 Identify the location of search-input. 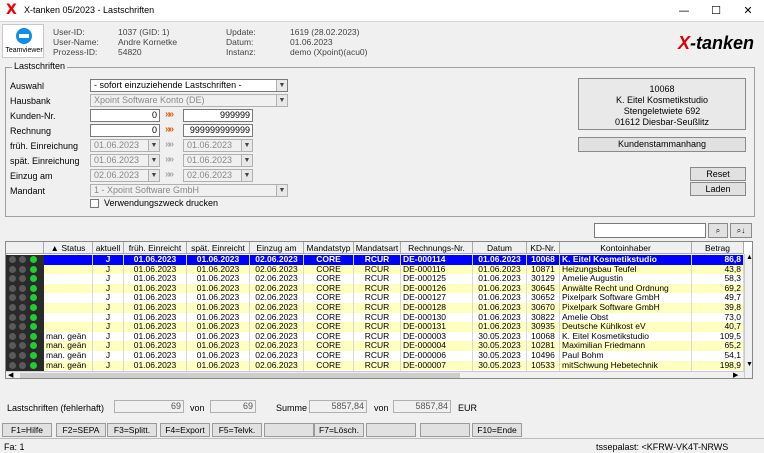
(650, 230).